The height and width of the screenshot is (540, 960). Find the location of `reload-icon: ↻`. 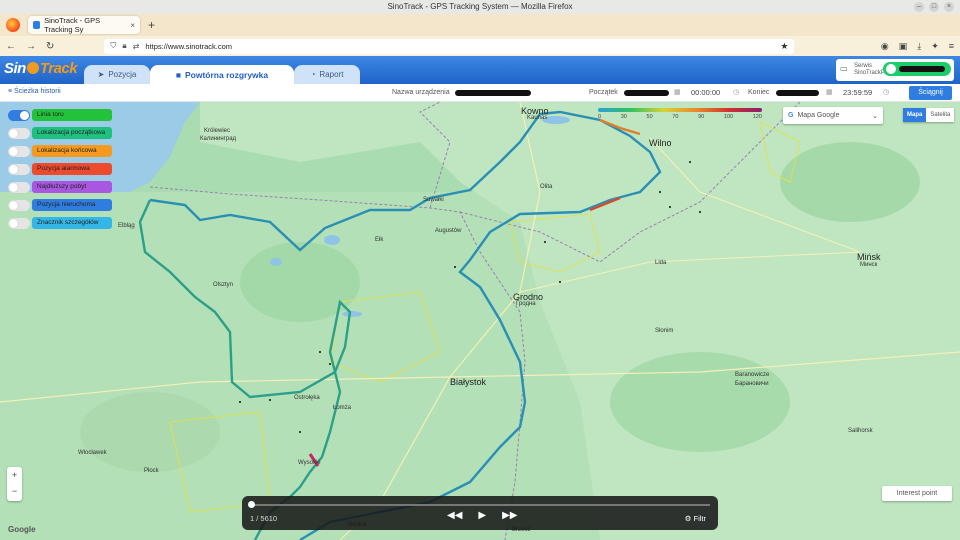

reload-icon: ↻ is located at coordinates (50, 46).